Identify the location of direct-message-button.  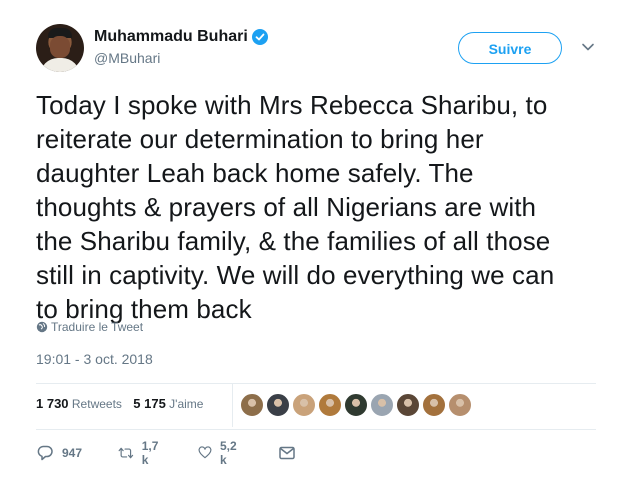
(291, 453).